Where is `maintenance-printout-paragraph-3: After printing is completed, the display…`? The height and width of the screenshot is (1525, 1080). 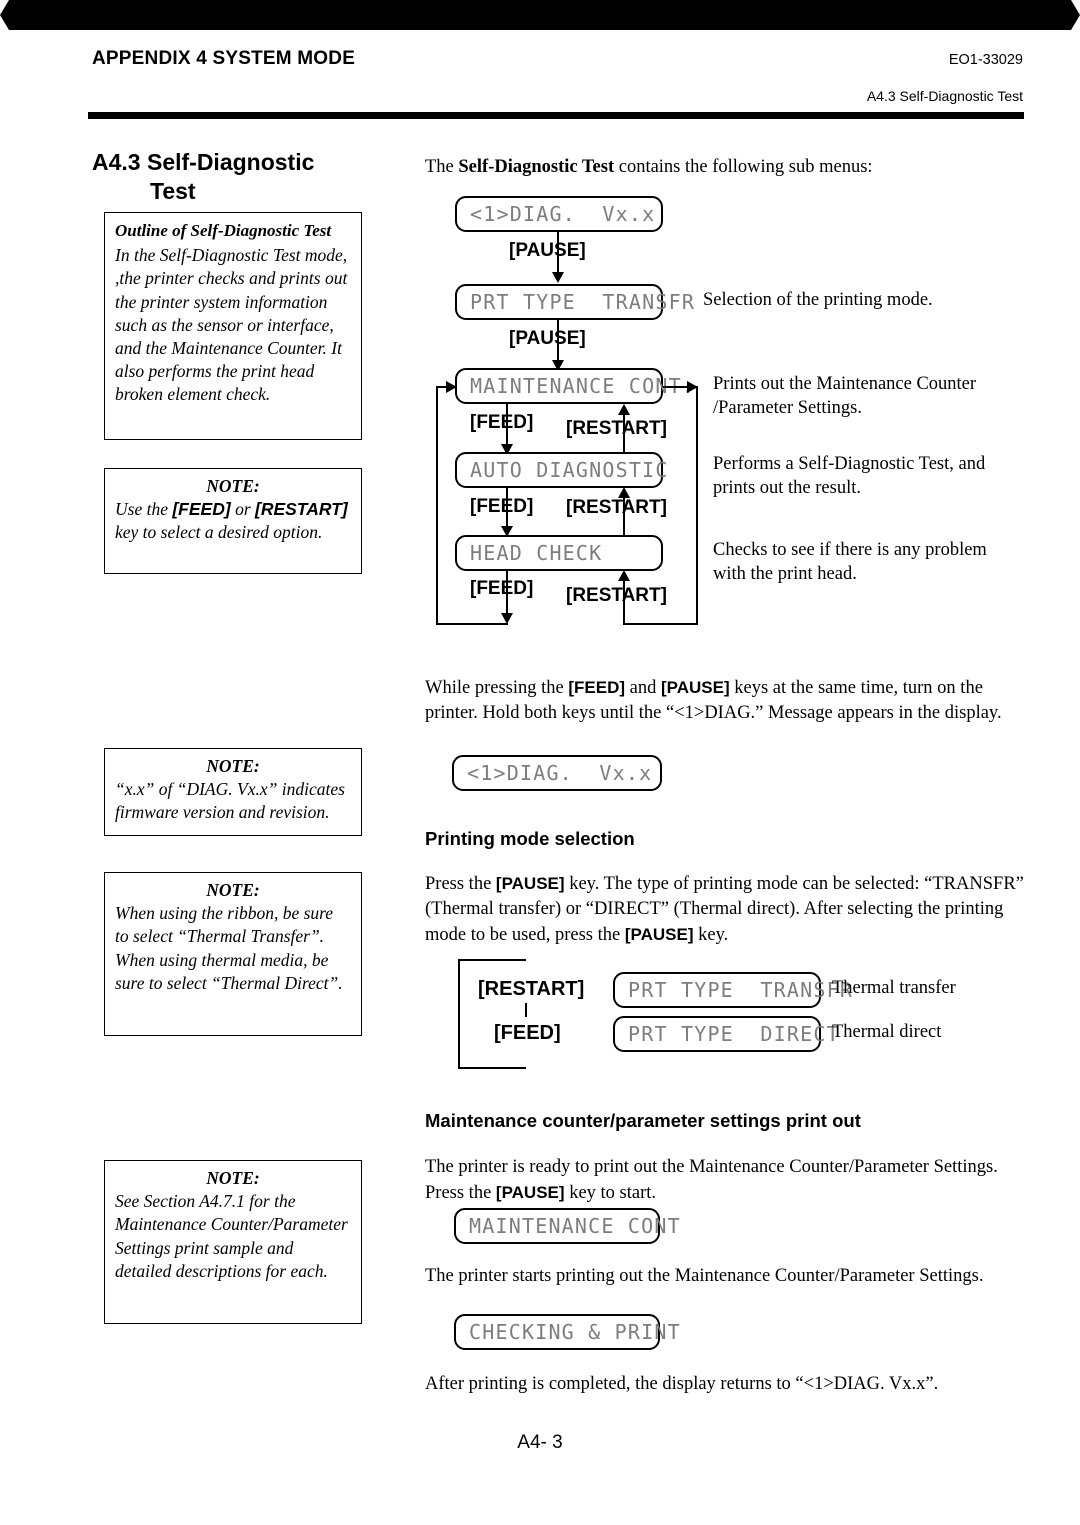 maintenance-printout-paragraph-3: After printing is completed, the display… is located at coordinates (682, 1384).